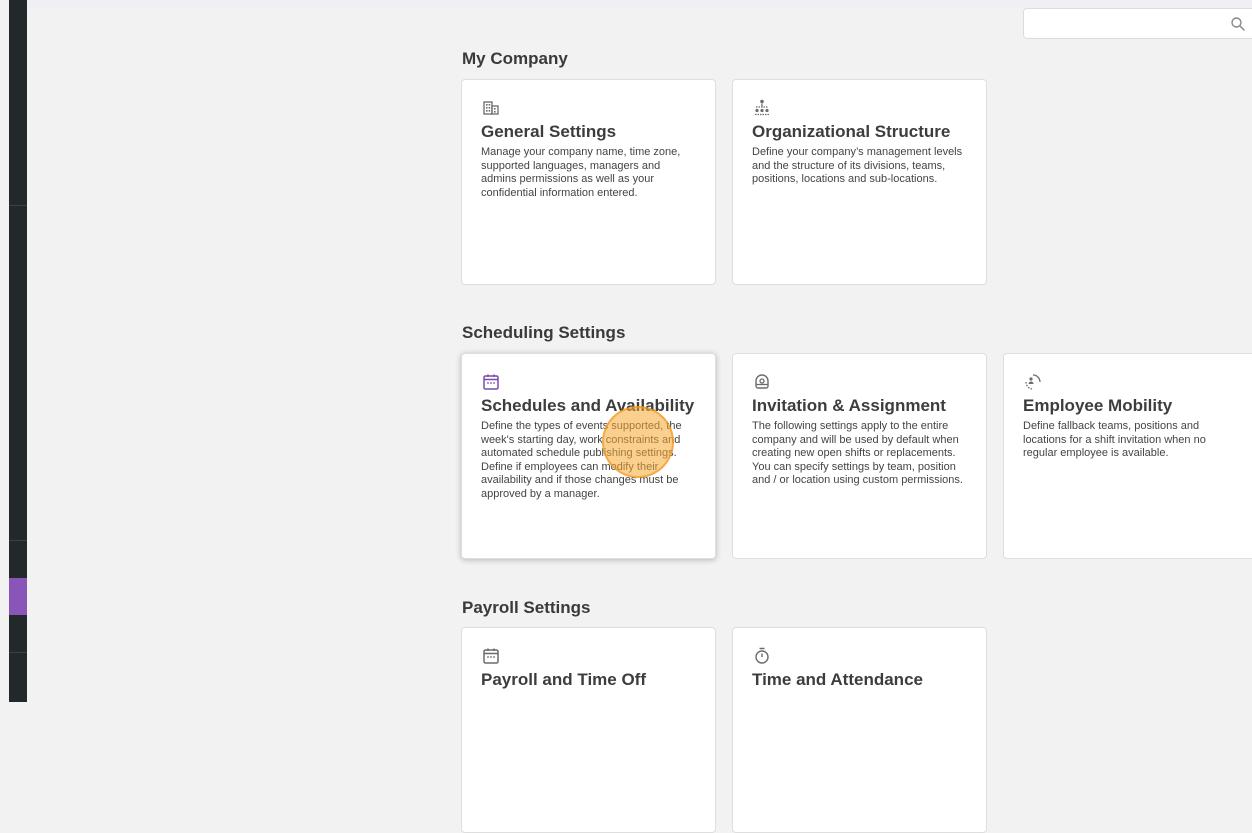 This screenshot has width=1252, height=833. I want to click on mobility-icon, so click(1033, 382).